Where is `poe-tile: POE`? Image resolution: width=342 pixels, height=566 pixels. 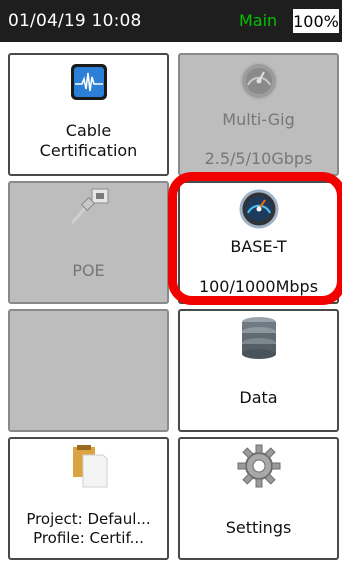 poe-tile: POE is located at coordinates (88, 242).